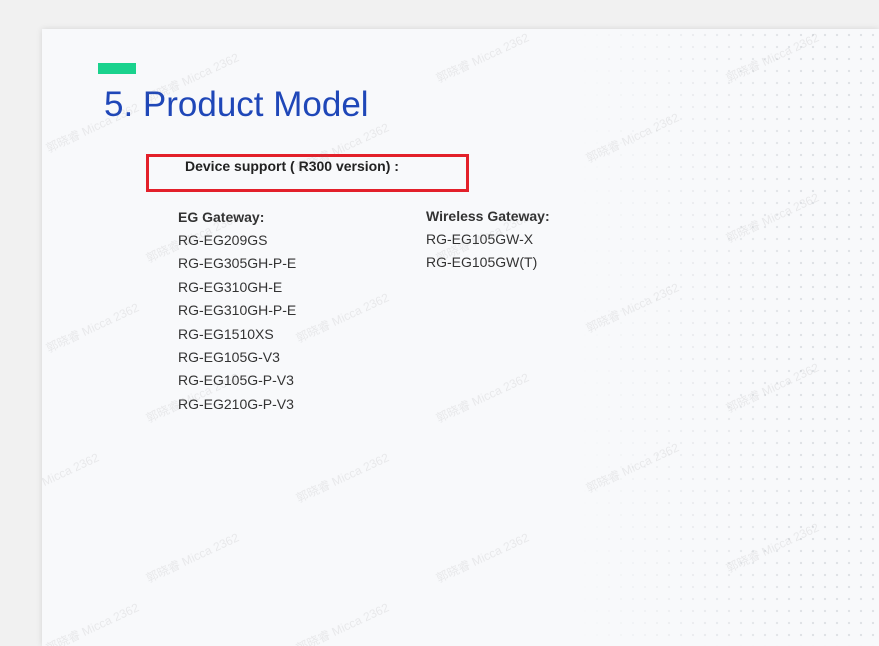 This screenshot has height=646, width=879. What do you see at coordinates (292, 166) in the screenshot?
I see `device-support-heading: Device support ( R300 version) :` at bounding box center [292, 166].